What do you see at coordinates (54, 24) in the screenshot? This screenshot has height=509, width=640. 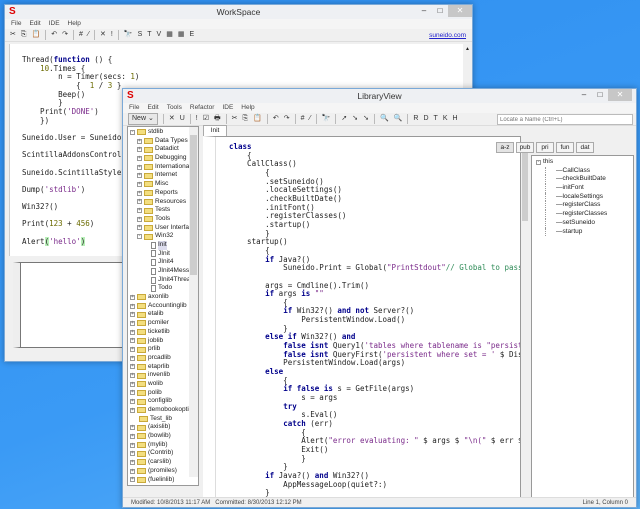 I see `menu-ide: IDE` at bounding box center [54, 24].